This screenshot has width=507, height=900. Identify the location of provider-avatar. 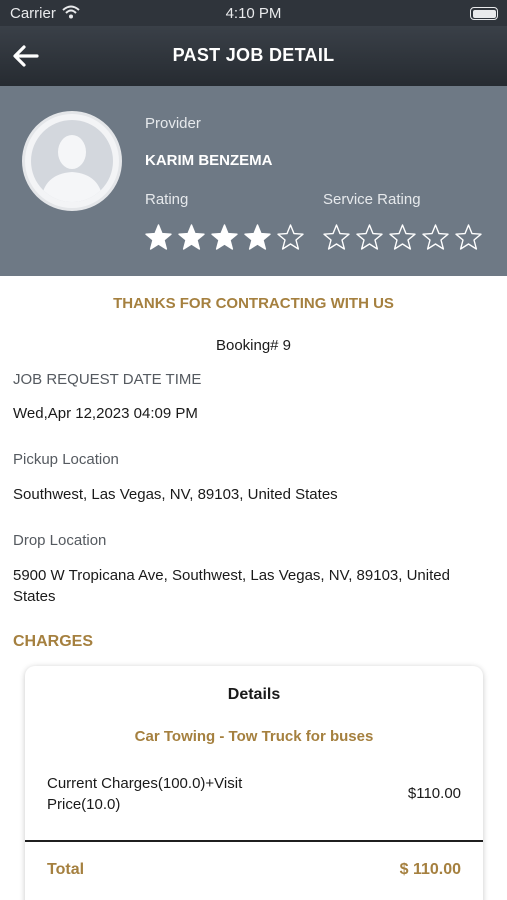
(72, 161).